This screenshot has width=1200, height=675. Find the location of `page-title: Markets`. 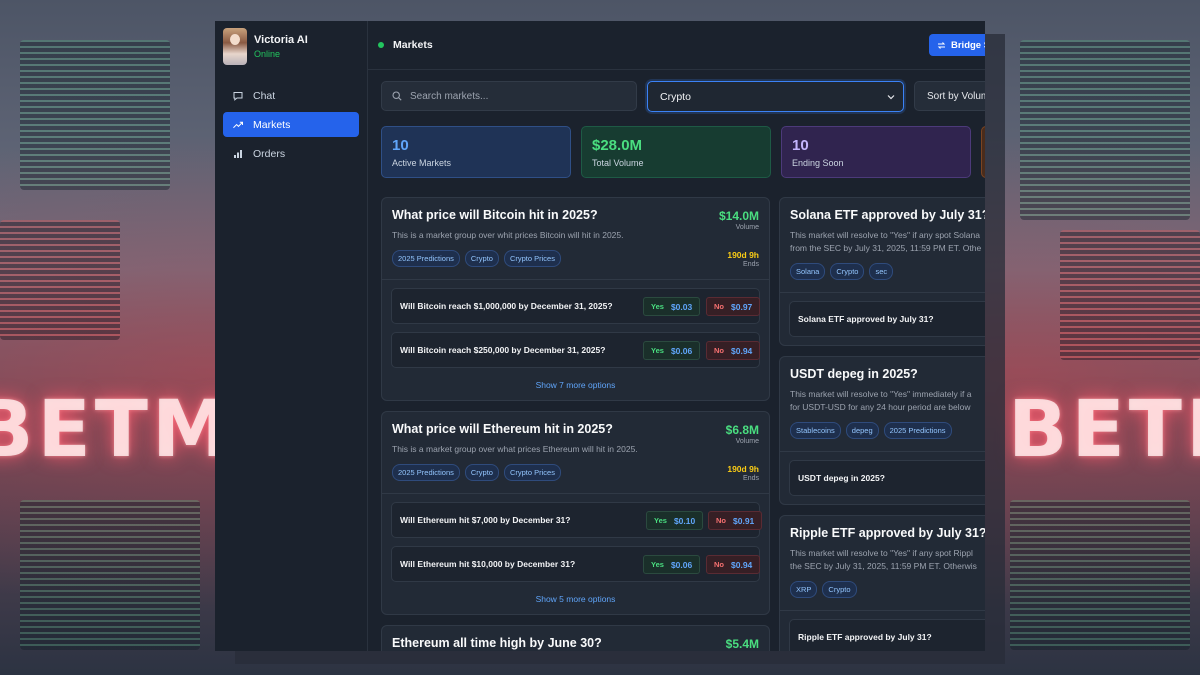

page-title: Markets is located at coordinates (413, 45).